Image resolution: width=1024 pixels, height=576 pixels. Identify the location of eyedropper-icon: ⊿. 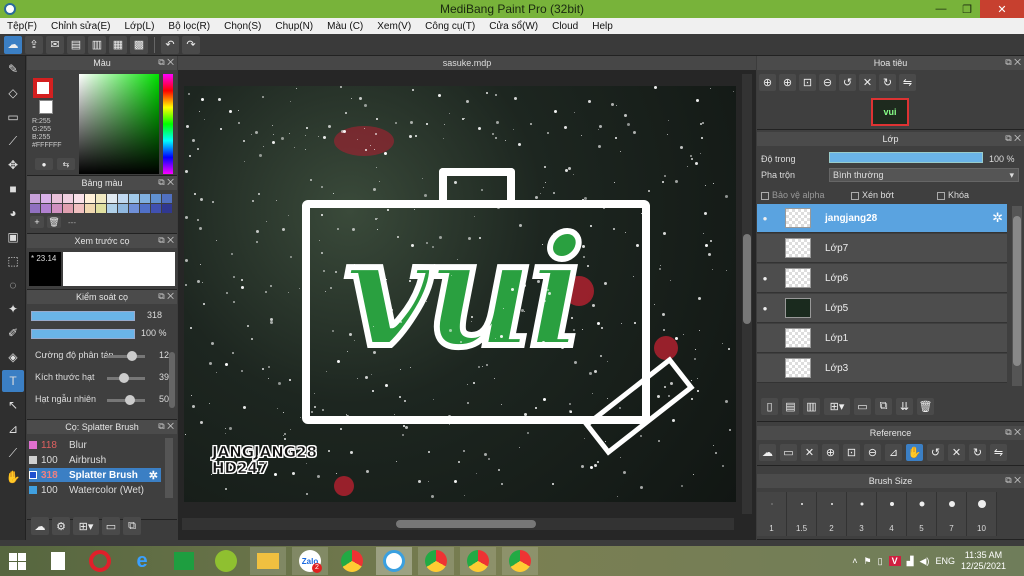
(893, 452).